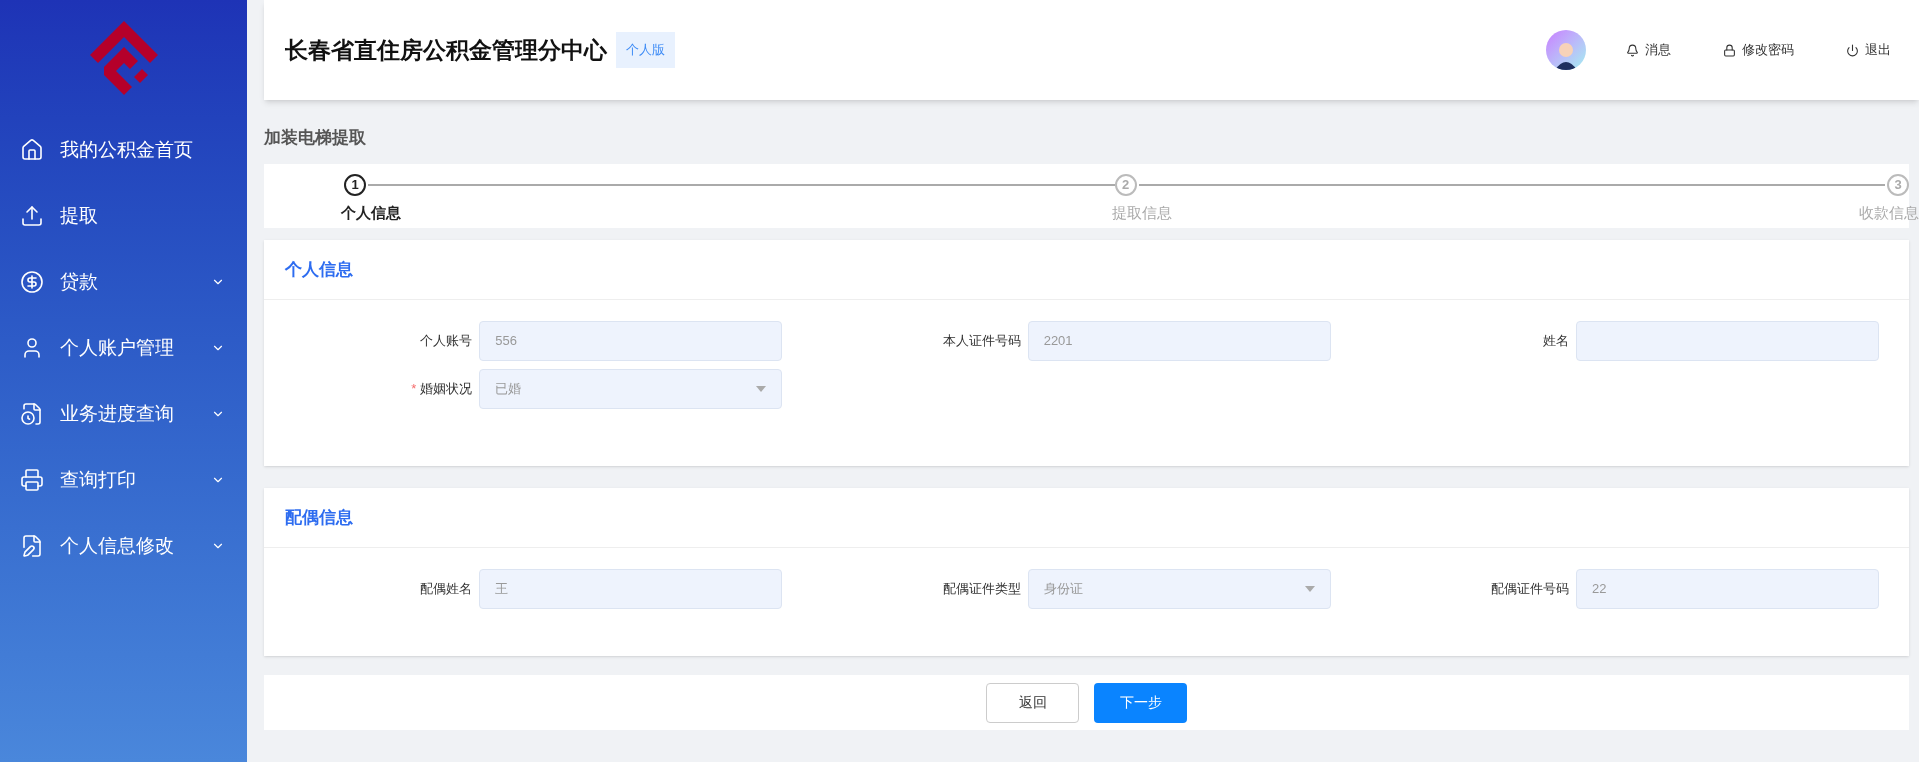 The width and height of the screenshot is (1919, 762). Describe the element at coordinates (1898, 185) in the screenshot. I see `step-number: 3` at that location.